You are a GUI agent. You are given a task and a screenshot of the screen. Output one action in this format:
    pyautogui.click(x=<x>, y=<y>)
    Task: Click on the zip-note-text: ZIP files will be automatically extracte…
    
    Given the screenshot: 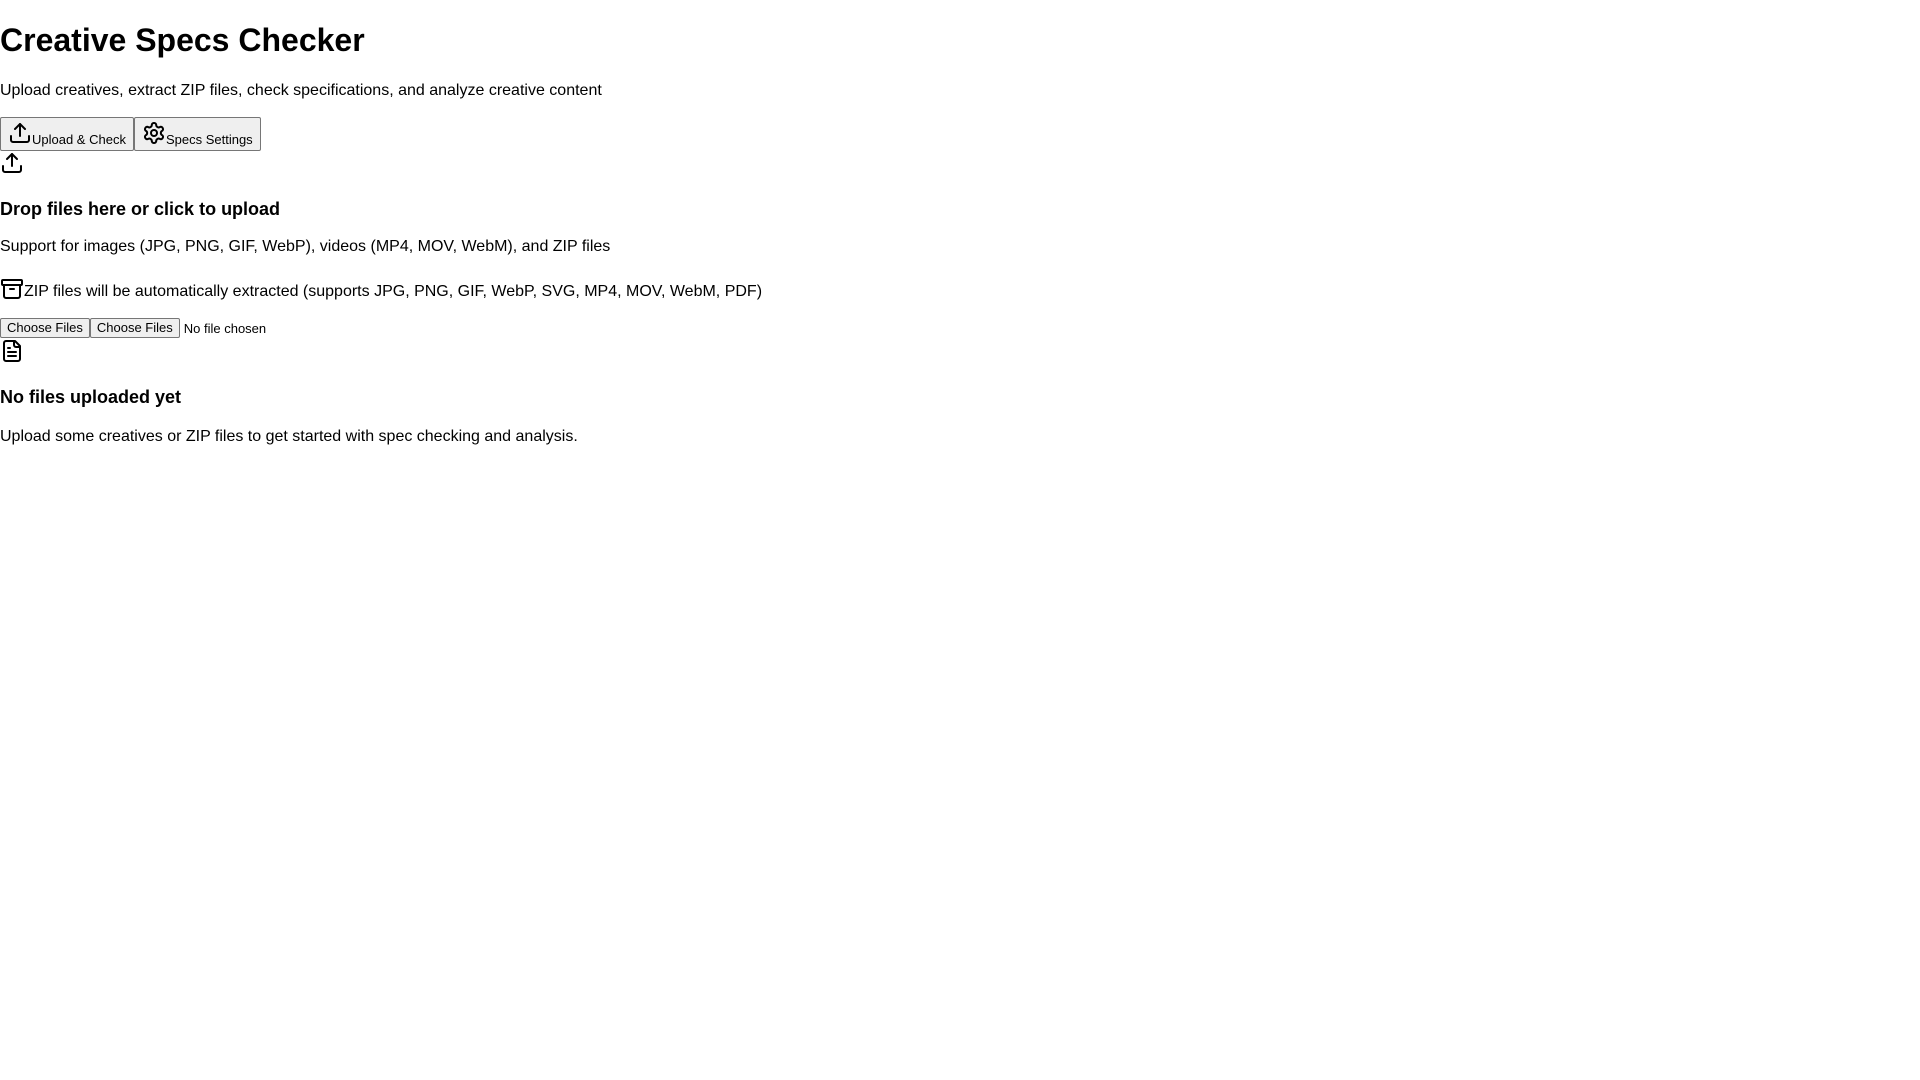 What is the action you would take?
    pyautogui.click(x=393, y=291)
    